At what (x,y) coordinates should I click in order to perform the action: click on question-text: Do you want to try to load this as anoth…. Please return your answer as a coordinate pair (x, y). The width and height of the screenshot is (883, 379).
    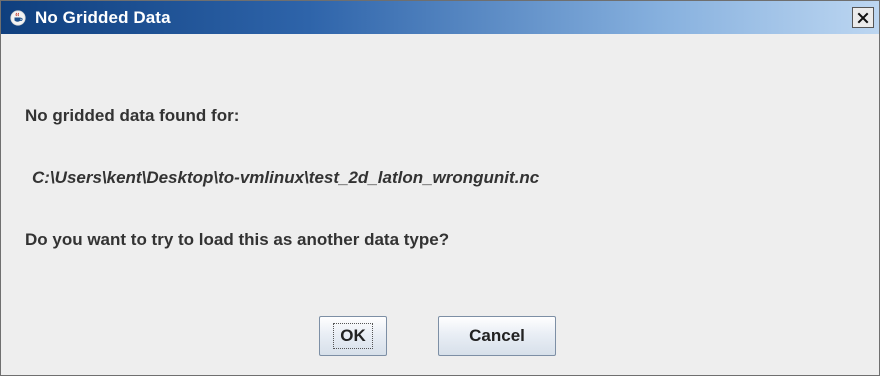
    Looking at the image, I should click on (237, 239).